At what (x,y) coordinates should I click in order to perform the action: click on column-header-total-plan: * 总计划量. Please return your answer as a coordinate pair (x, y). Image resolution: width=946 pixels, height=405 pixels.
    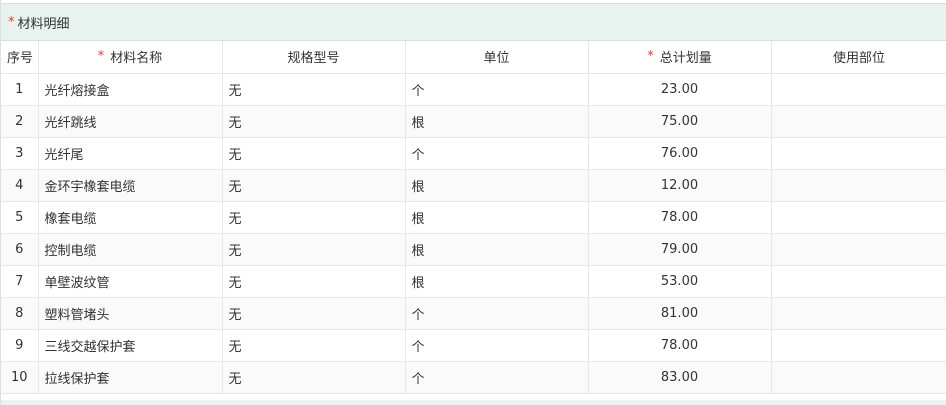
    Looking at the image, I should click on (680, 57).